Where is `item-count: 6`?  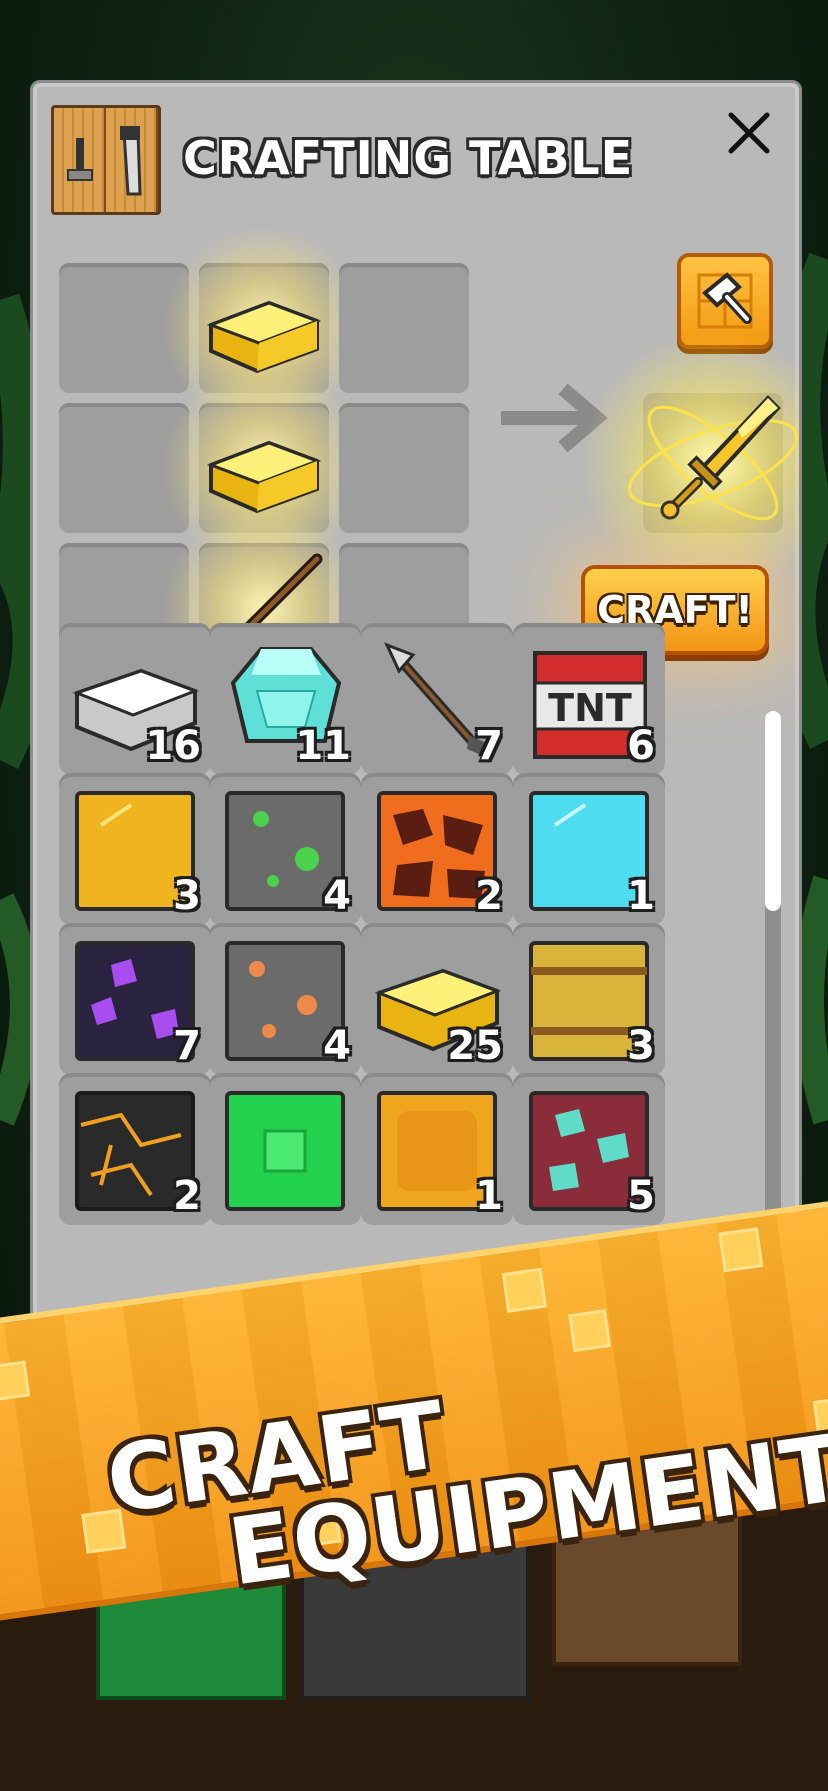
item-count: 6 is located at coordinates (641, 746).